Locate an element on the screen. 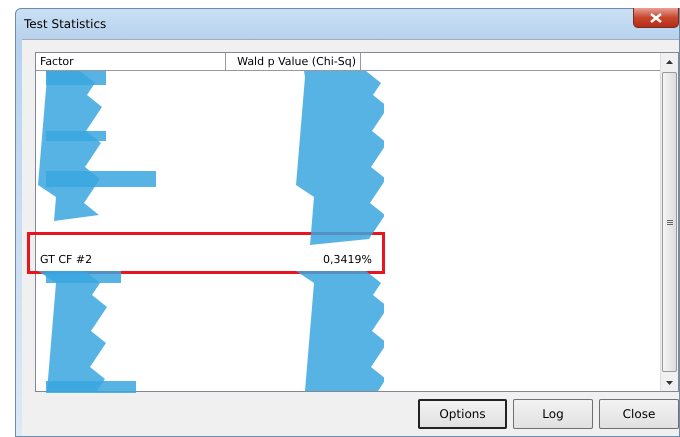 The height and width of the screenshot is (437, 680). scroll-down-icon is located at coordinates (669, 382).